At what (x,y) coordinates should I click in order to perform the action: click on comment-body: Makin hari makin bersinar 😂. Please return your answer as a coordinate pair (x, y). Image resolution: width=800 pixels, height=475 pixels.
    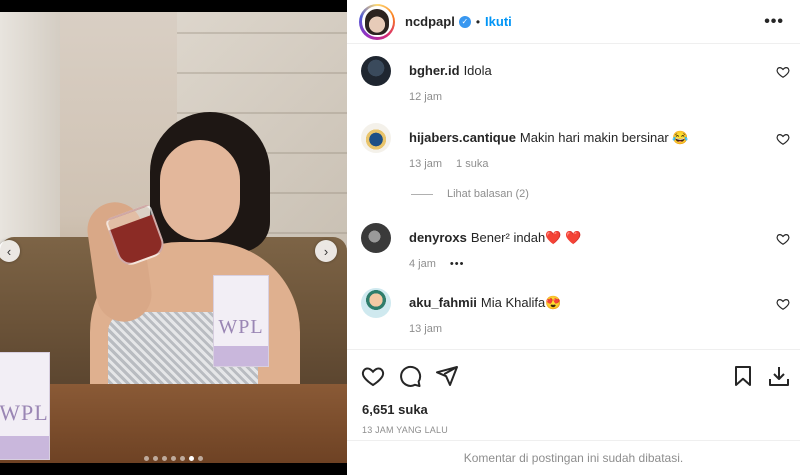
    Looking at the image, I should click on (604, 137).